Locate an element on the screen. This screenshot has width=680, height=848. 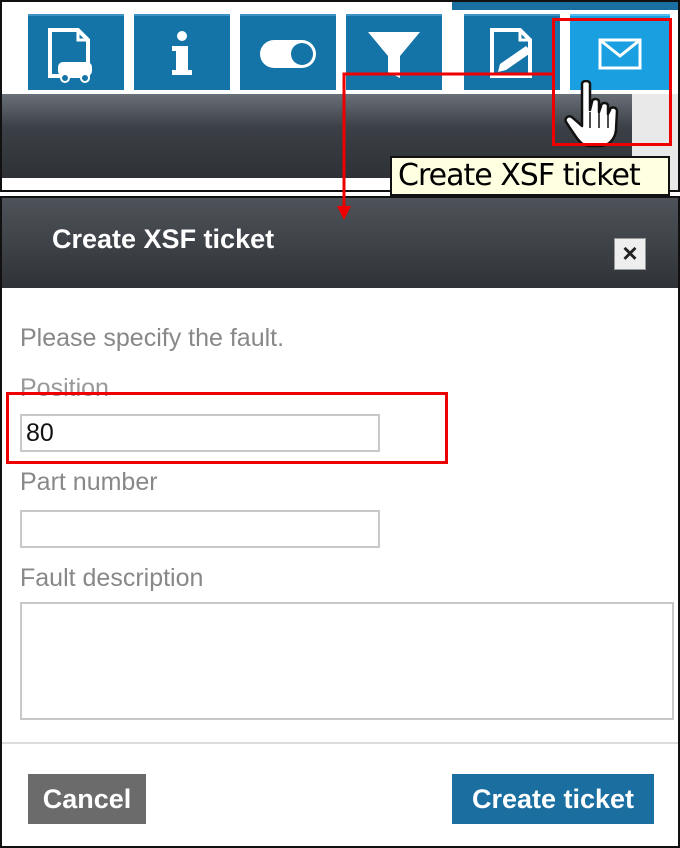
dialog-title: Create XSF ticket is located at coordinates (163, 239).